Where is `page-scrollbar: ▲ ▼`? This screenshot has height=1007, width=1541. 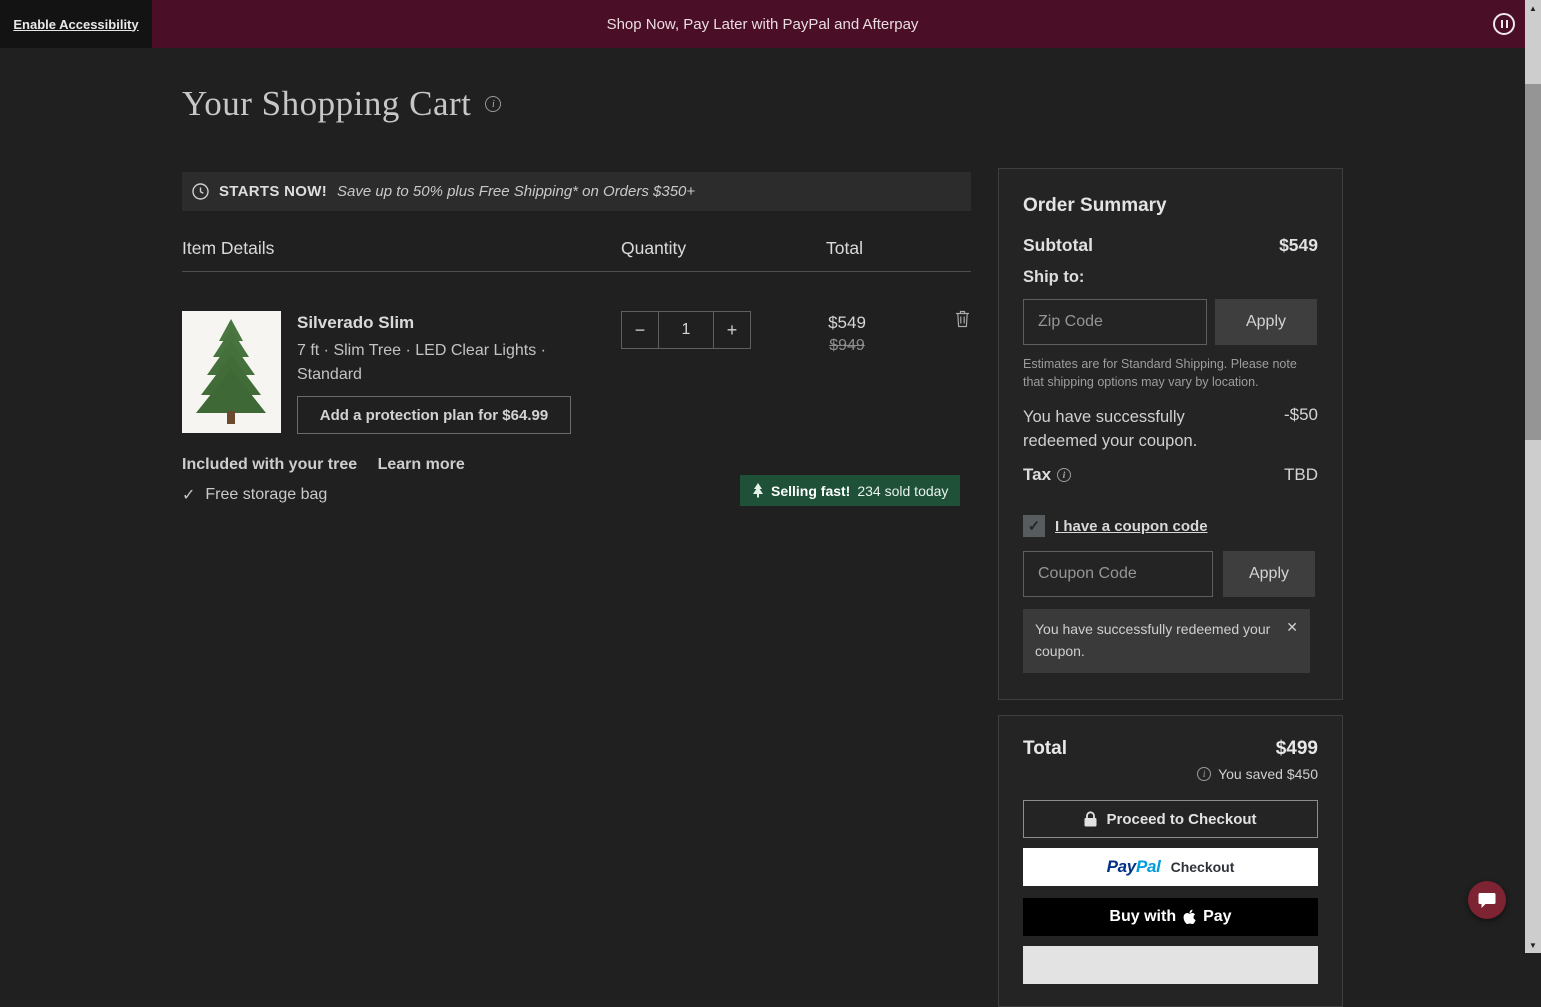
page-scrollbar: ▲ ▼ is located at coordinates (1533, 476).